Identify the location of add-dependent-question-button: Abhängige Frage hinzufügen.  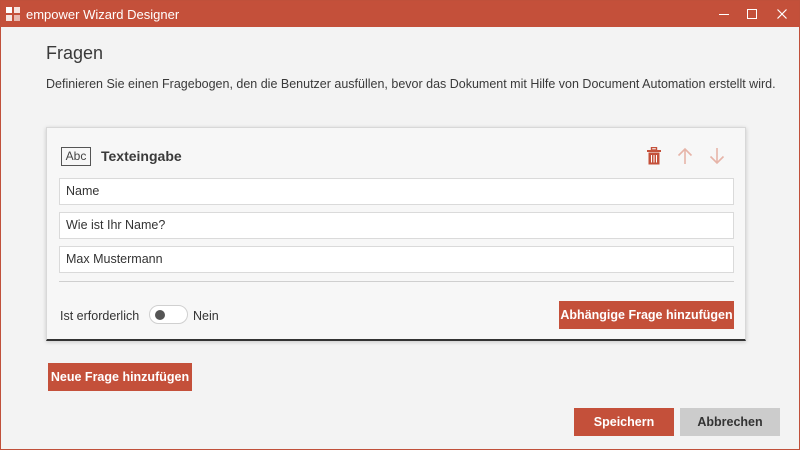
(646, 315).